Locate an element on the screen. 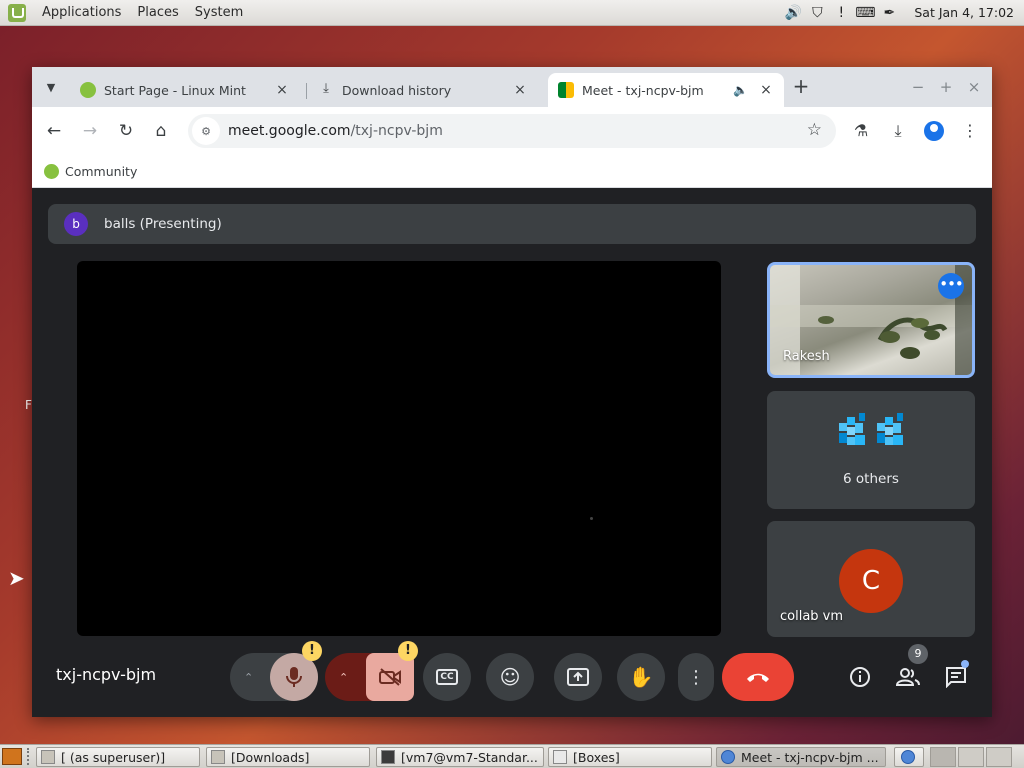 This screenshot has width=1024, height=768. participant-tile-collab-vm: C collab vm is located at coordinates (871, 579).